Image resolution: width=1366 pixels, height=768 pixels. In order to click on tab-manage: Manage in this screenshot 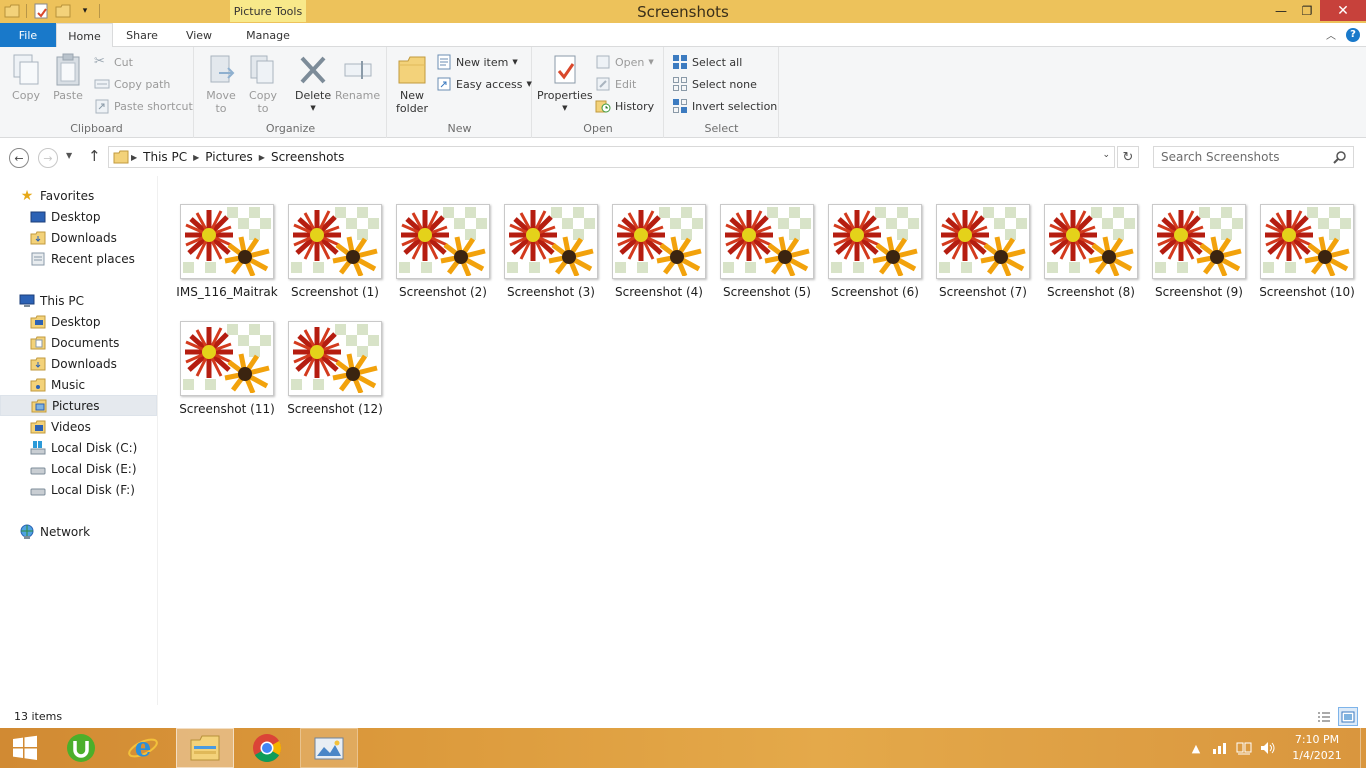, I will do `click(268, 35)`.